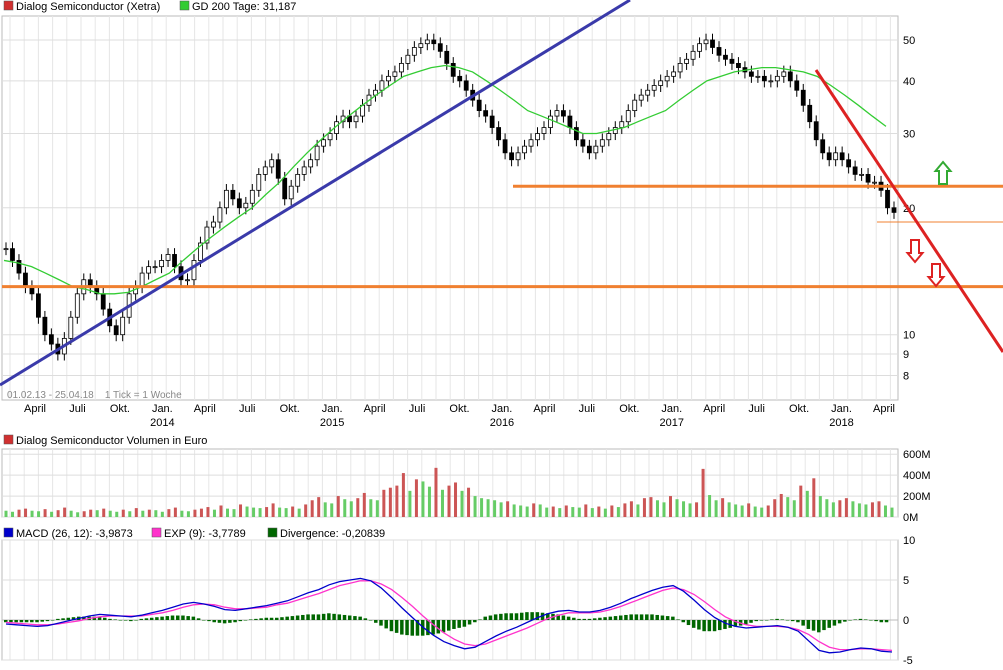 This screenshot has width=1003, height=670. What do you see at coordinates (105, 440) in the screenshot?
I see `volume-legend: Dialog Semiconductor Volumen in Euro` at bounding box center [105, 440].